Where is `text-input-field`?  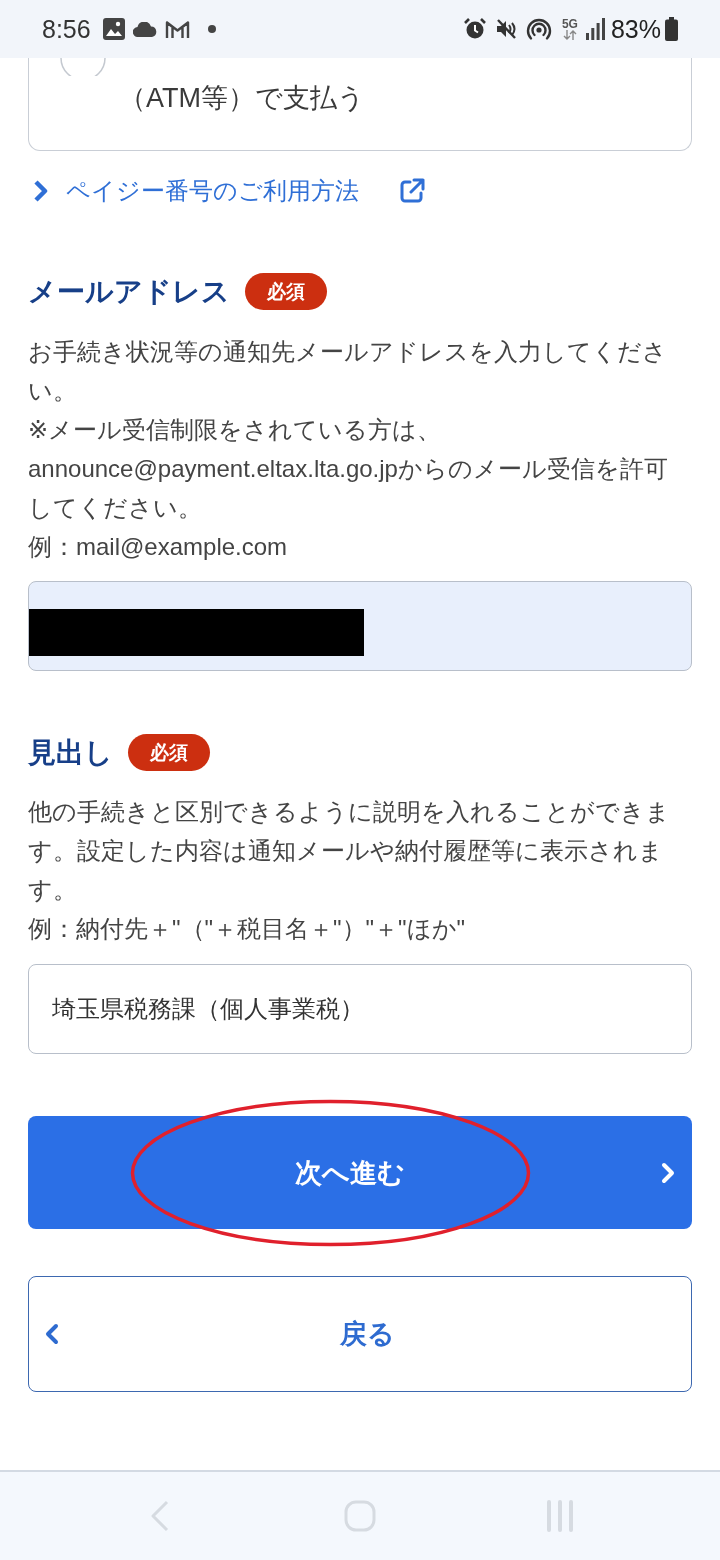
text-input-field is located at coordinates (360, 626).